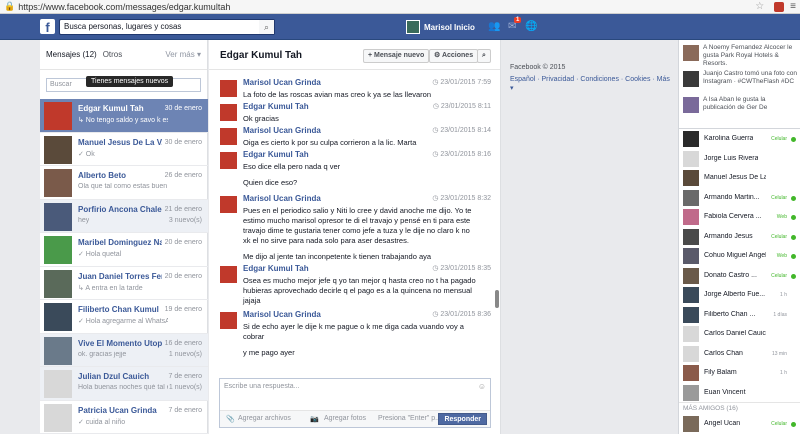  What do you see at coordinates (454, 56) in the screenshot?
I see `actions-button: ⚙ Acciones` at bounding box center [454, 56].